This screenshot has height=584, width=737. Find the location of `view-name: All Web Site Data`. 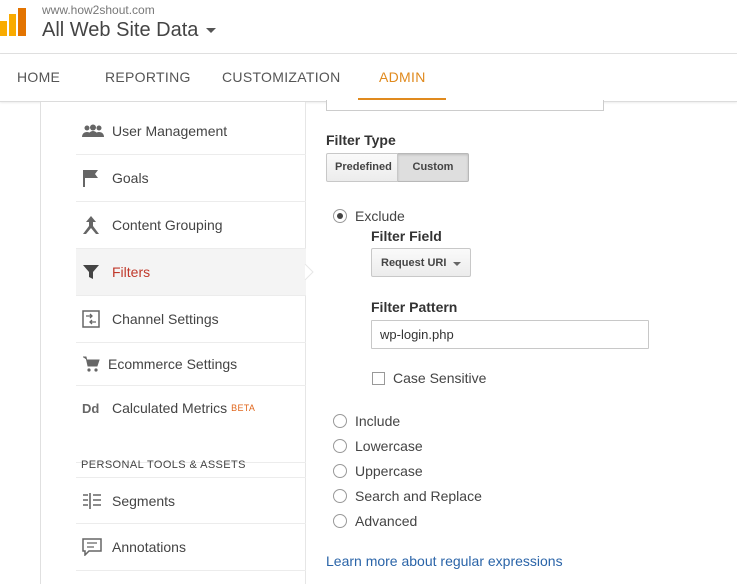

view-name: All Web Site Data is located at coordinates (120, 30).